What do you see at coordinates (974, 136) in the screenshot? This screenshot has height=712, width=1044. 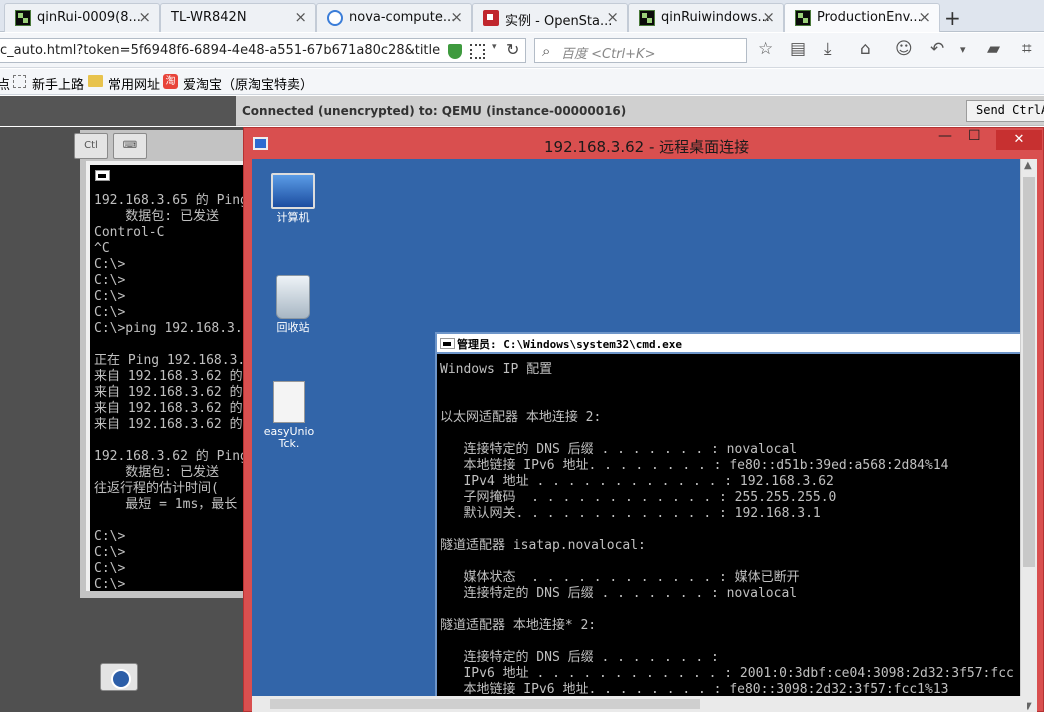 I see `maximize-icon: ☐` at bounding box center [974, 136].